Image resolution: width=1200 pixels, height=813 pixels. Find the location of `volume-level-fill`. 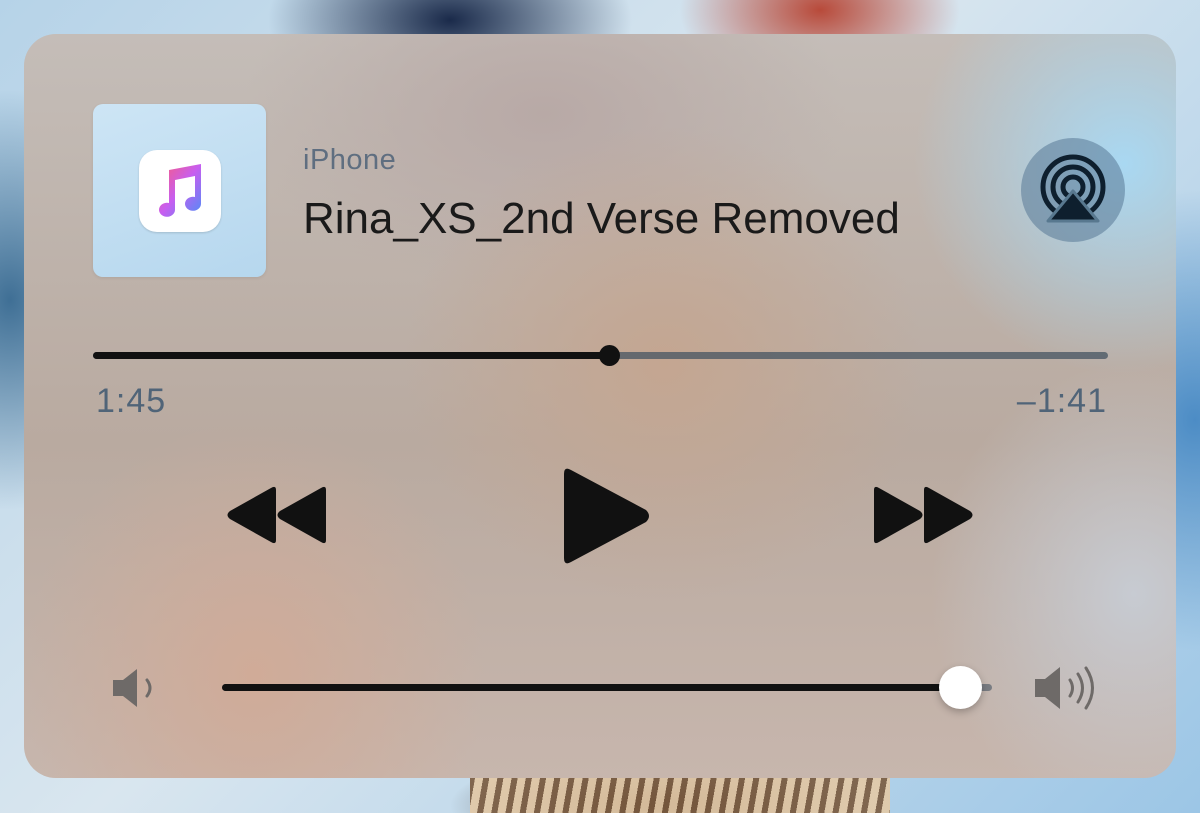

volume-level-fill is located at coordinates (591, 687).